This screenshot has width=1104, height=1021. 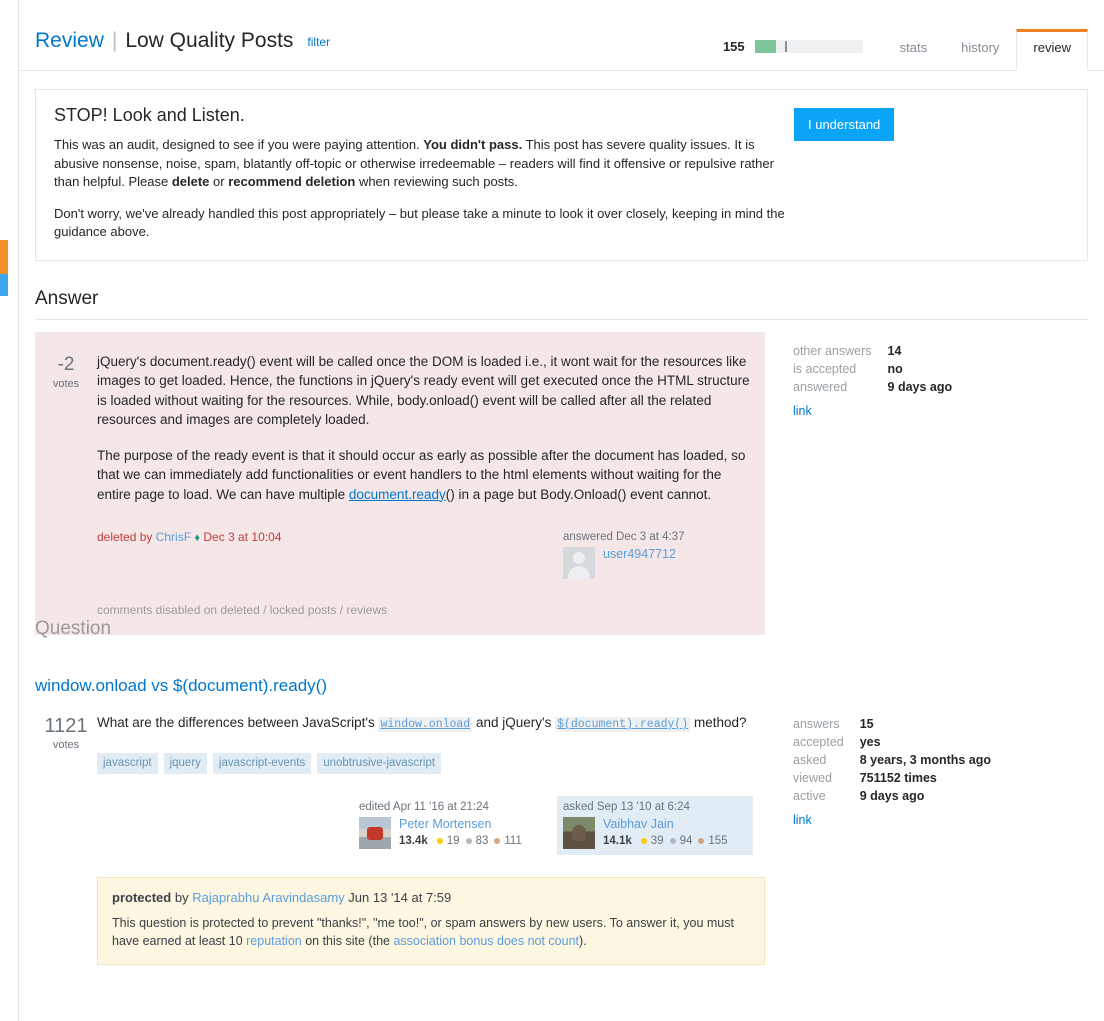 I want to click on audit-p1-part-g: when reviewing such posts., so click(x=436, y=181).